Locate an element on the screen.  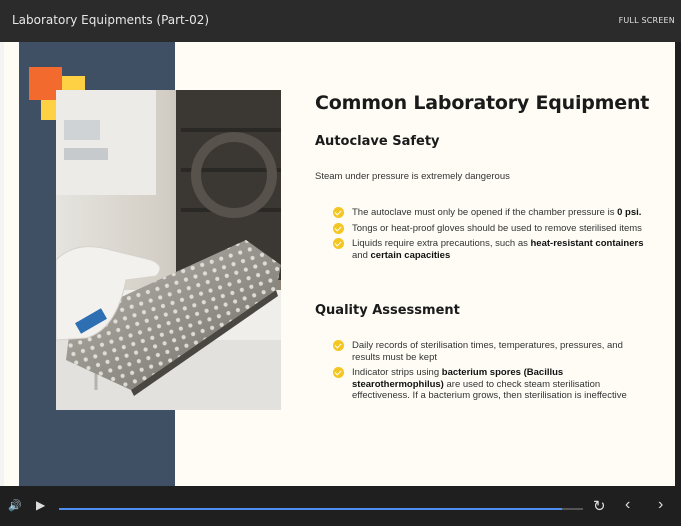
slide-edge-right is located at coordinates (678, 264).